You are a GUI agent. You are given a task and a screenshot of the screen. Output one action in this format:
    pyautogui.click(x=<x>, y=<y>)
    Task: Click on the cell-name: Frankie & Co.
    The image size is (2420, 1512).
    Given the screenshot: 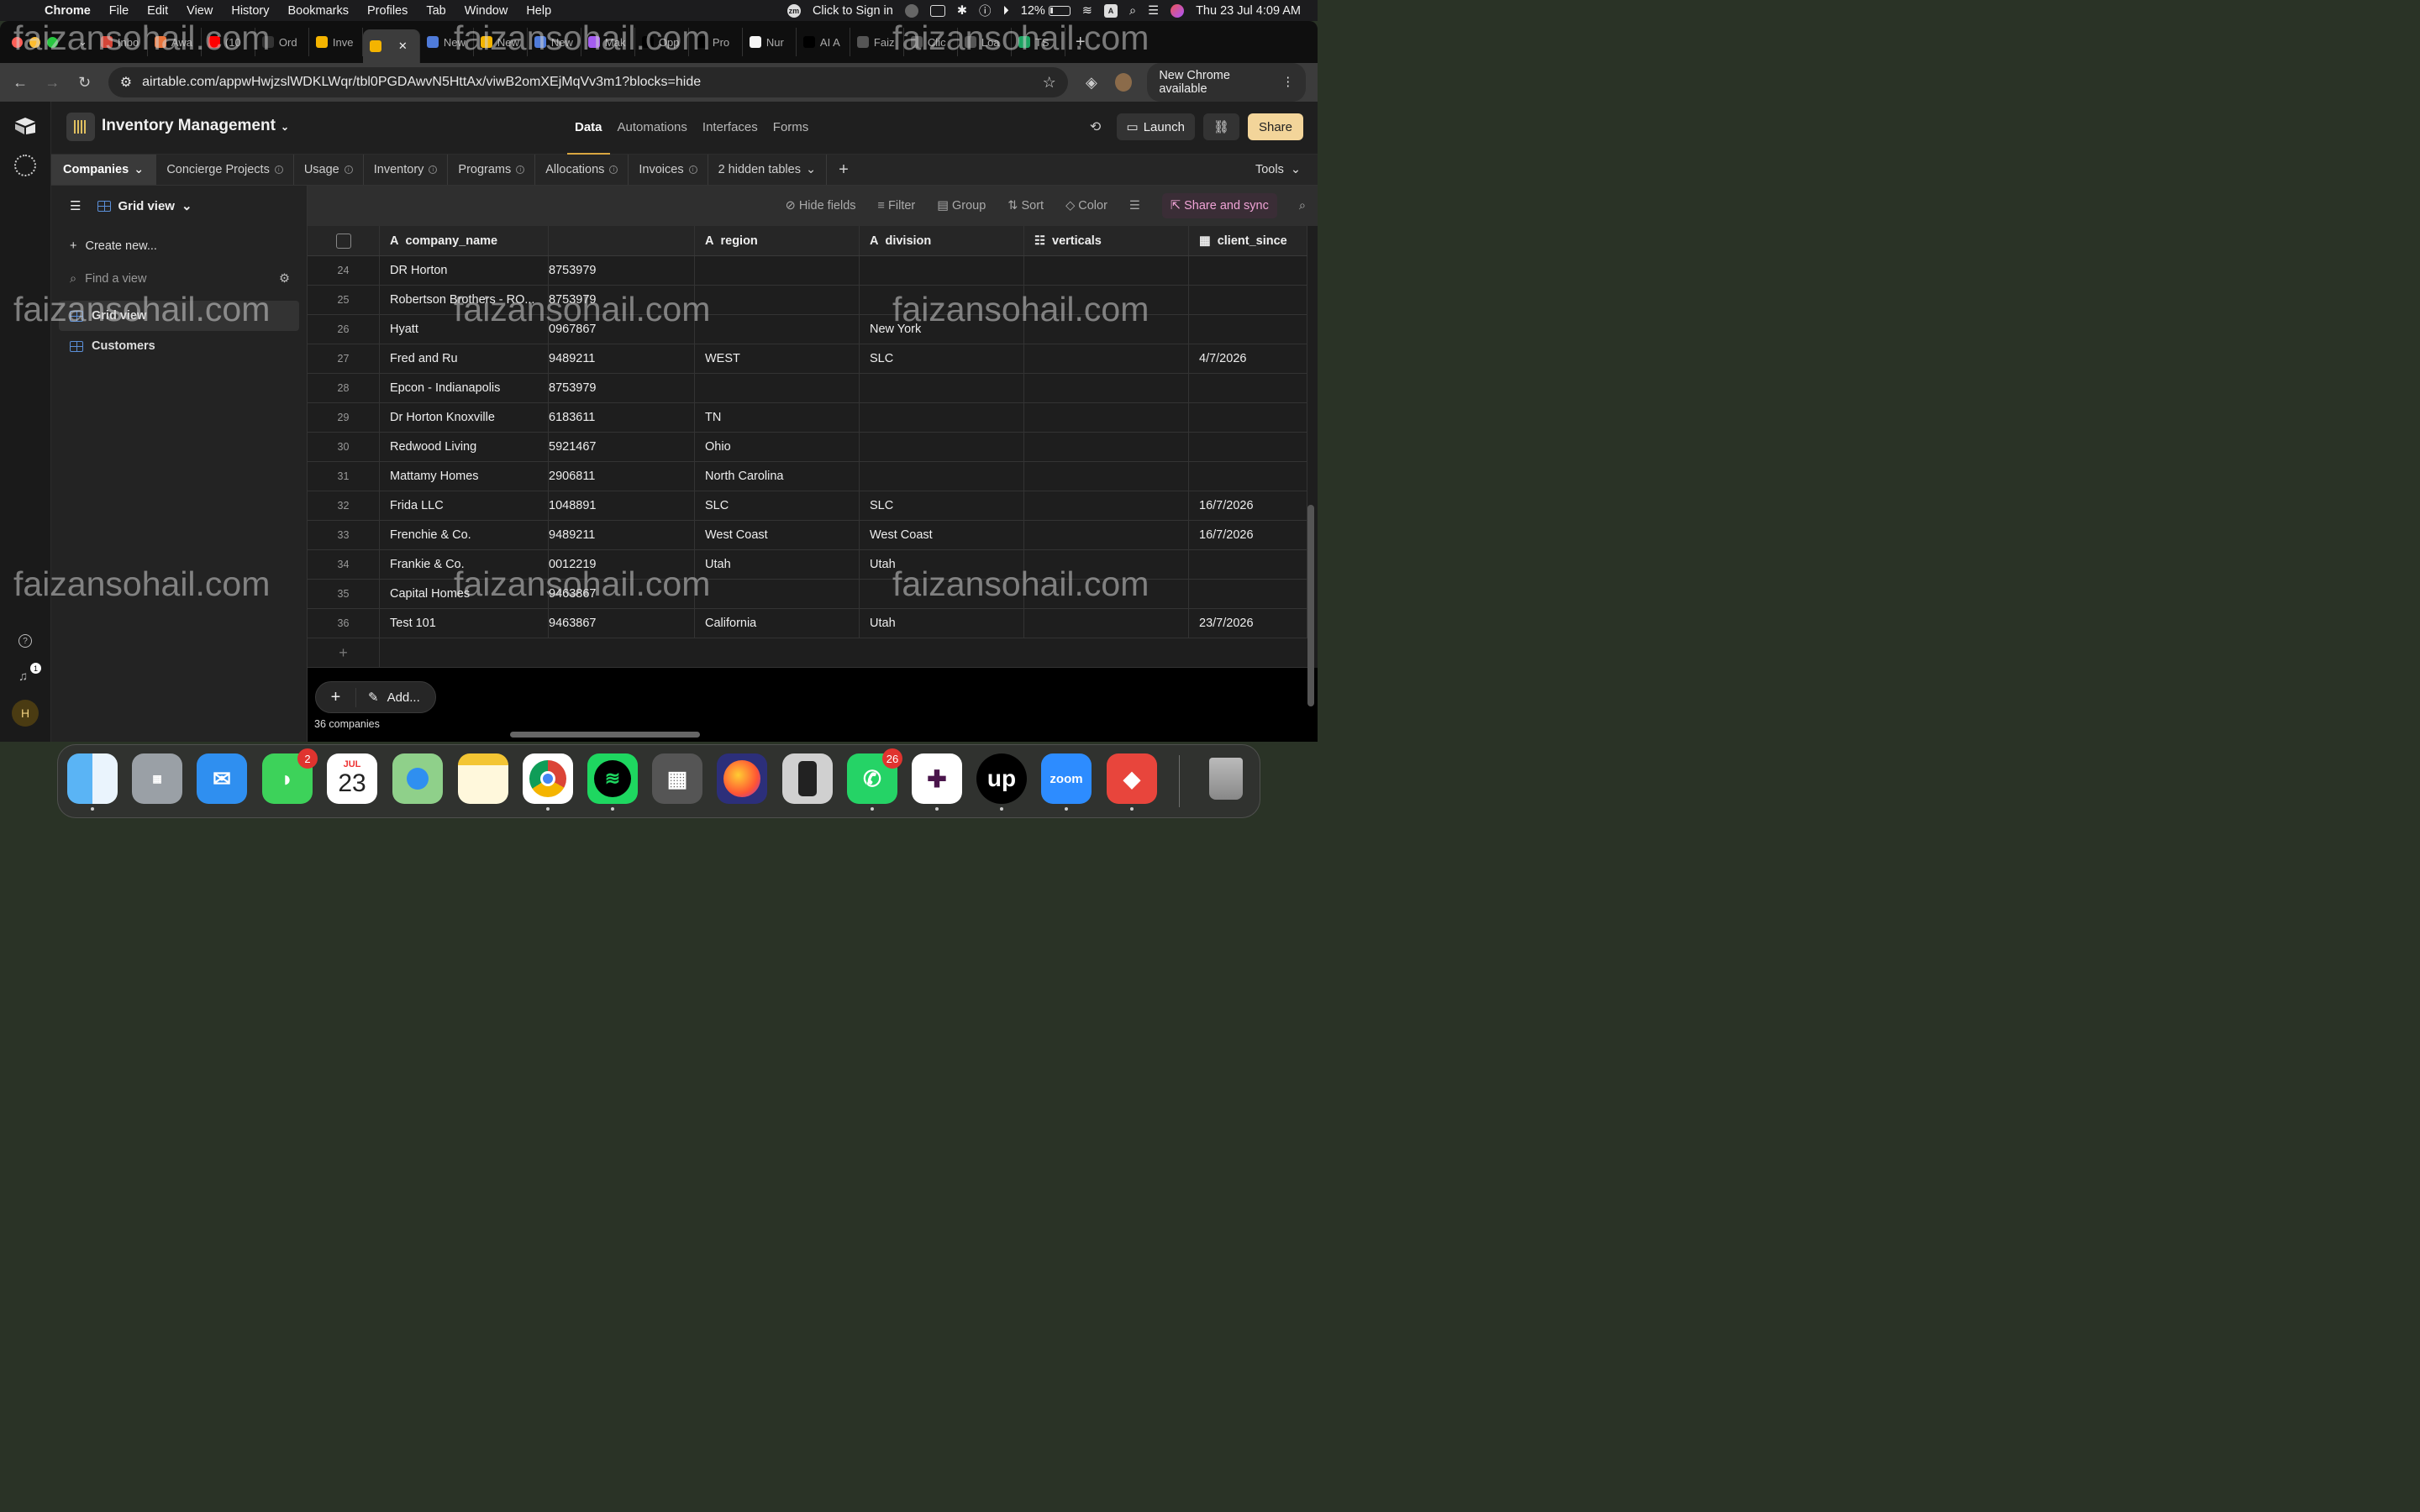 What is the action you would take?
    pyautogui.click(x=465, y=564)
    